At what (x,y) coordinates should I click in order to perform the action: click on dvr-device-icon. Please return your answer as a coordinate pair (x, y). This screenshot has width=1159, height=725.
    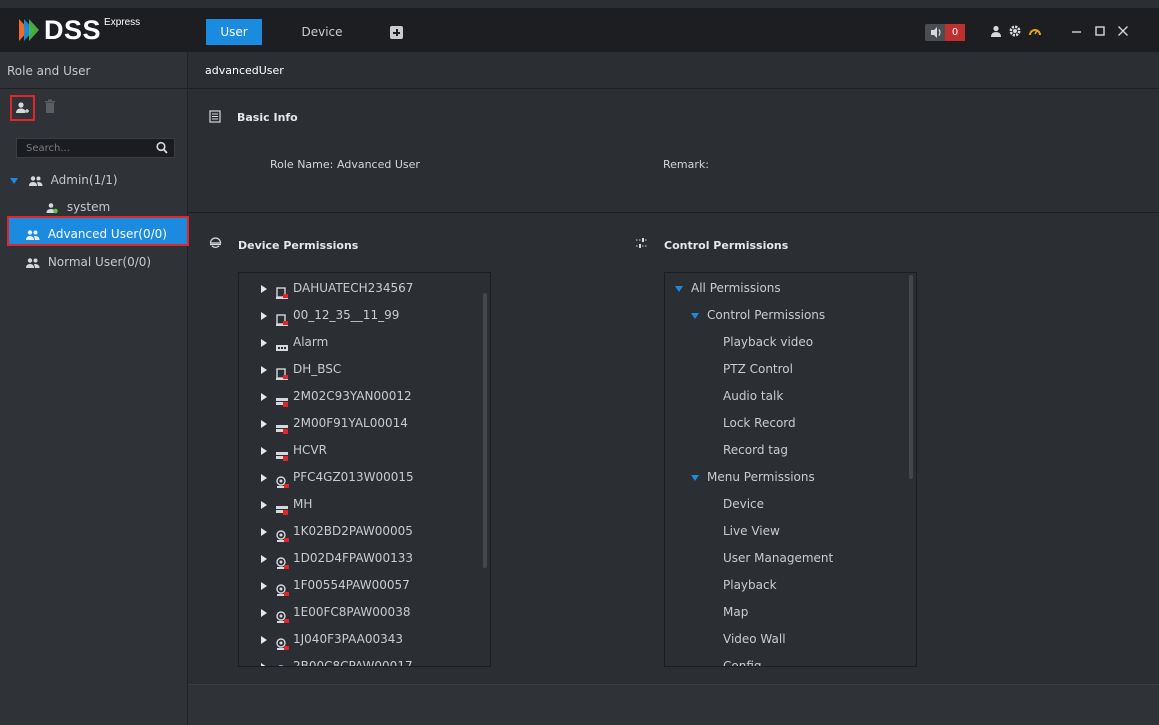
    Looking at the image, I should click on (282, 399).